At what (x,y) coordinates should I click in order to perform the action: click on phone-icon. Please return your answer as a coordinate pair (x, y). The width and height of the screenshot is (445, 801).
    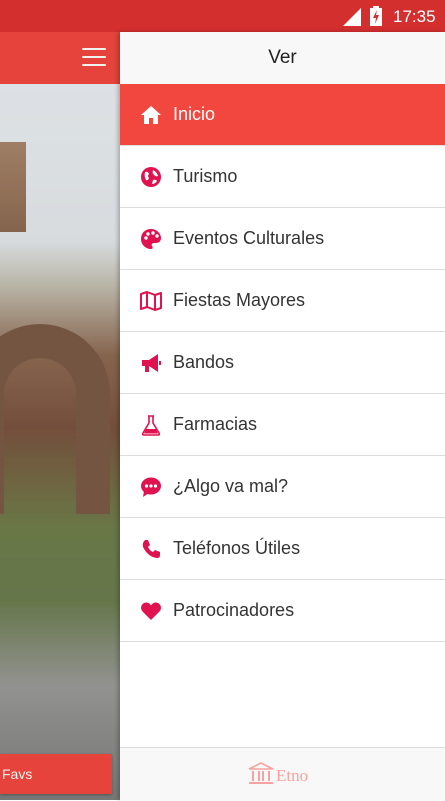
    Looking at the image, I should click on (151, 549).